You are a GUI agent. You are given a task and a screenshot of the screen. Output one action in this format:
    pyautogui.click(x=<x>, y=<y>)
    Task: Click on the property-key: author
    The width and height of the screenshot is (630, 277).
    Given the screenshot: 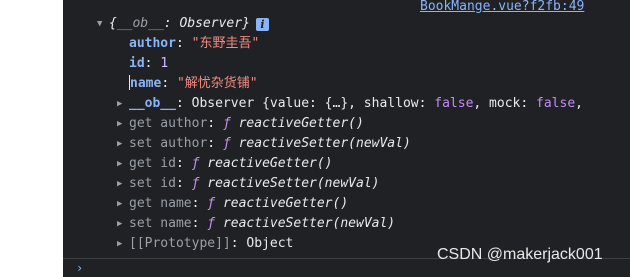 What is the action you would take?
    pyautogui.click(x=152, y=43)
    